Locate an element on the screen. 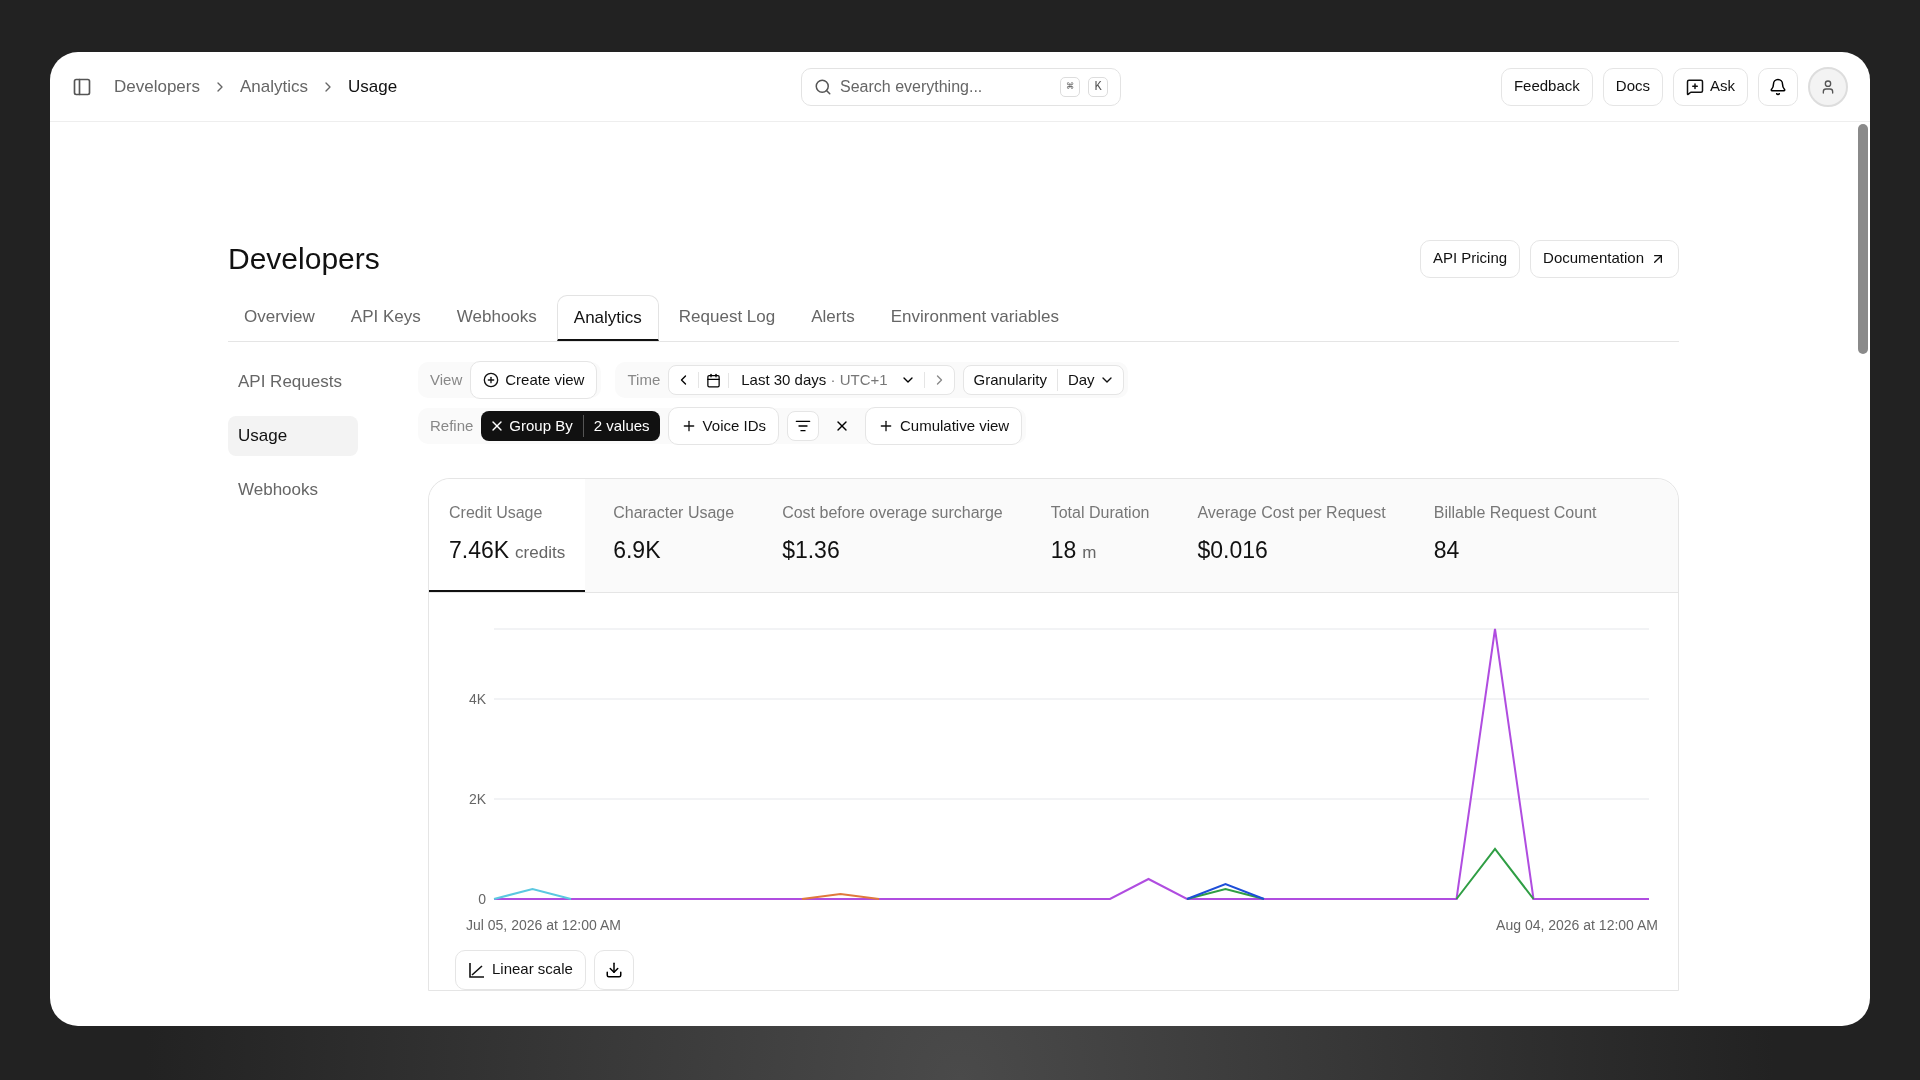 Image resolution: width=1920 pixels, height=1080 pixels. voice-ids-button: Voice IDs is located at coordinates (723, 426).